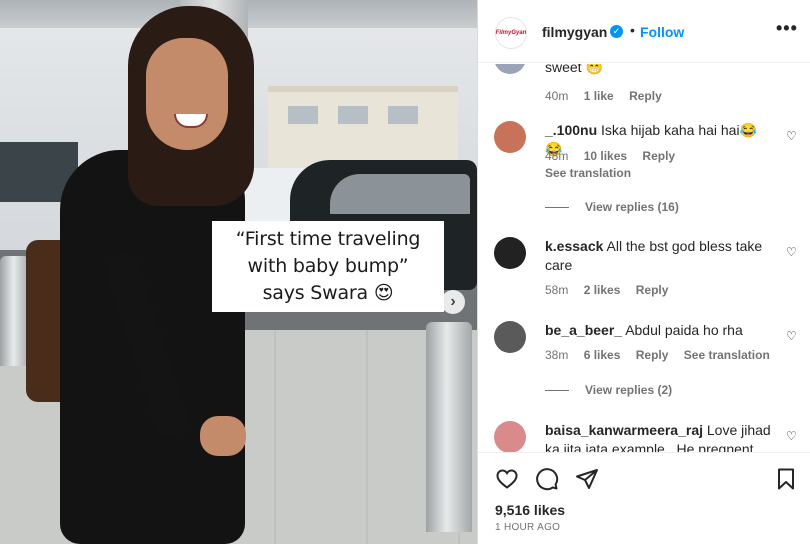 The image size is (810, 544). I want to click on post-actions: 9,516 likes 1 HOUR AGO, so click(644, 498).